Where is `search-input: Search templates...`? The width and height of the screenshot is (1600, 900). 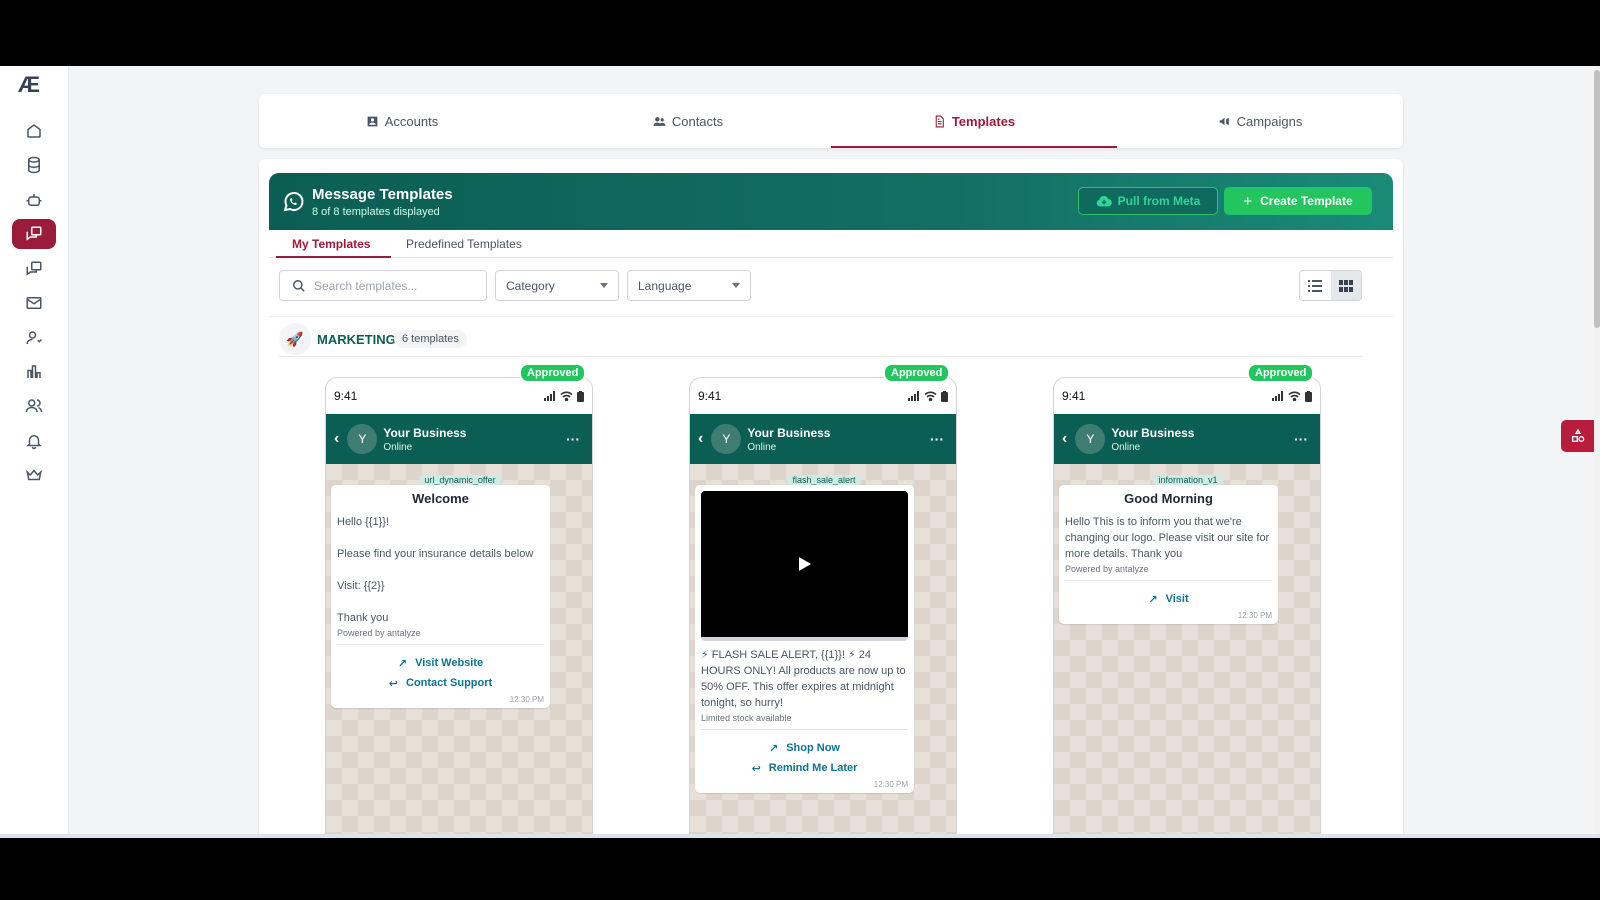 search-input: Search templates... is located at coordinates (383, 285).